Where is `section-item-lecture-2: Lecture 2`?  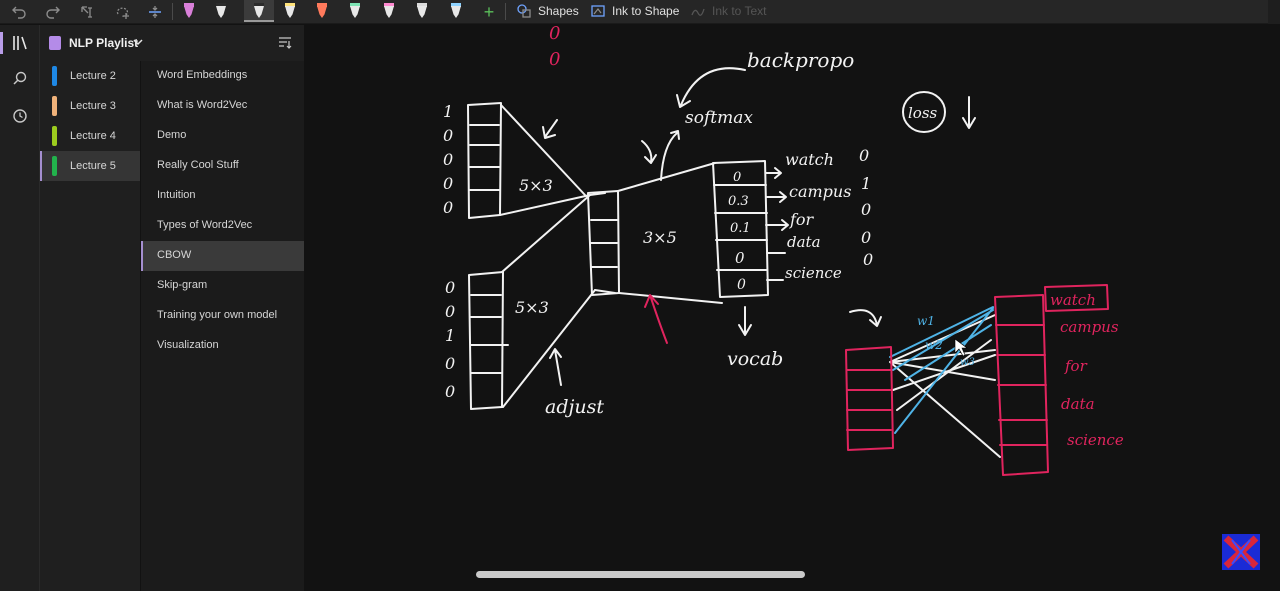
section-item-lecture-2: Lecture 2 is located at coordinates (90, 76).